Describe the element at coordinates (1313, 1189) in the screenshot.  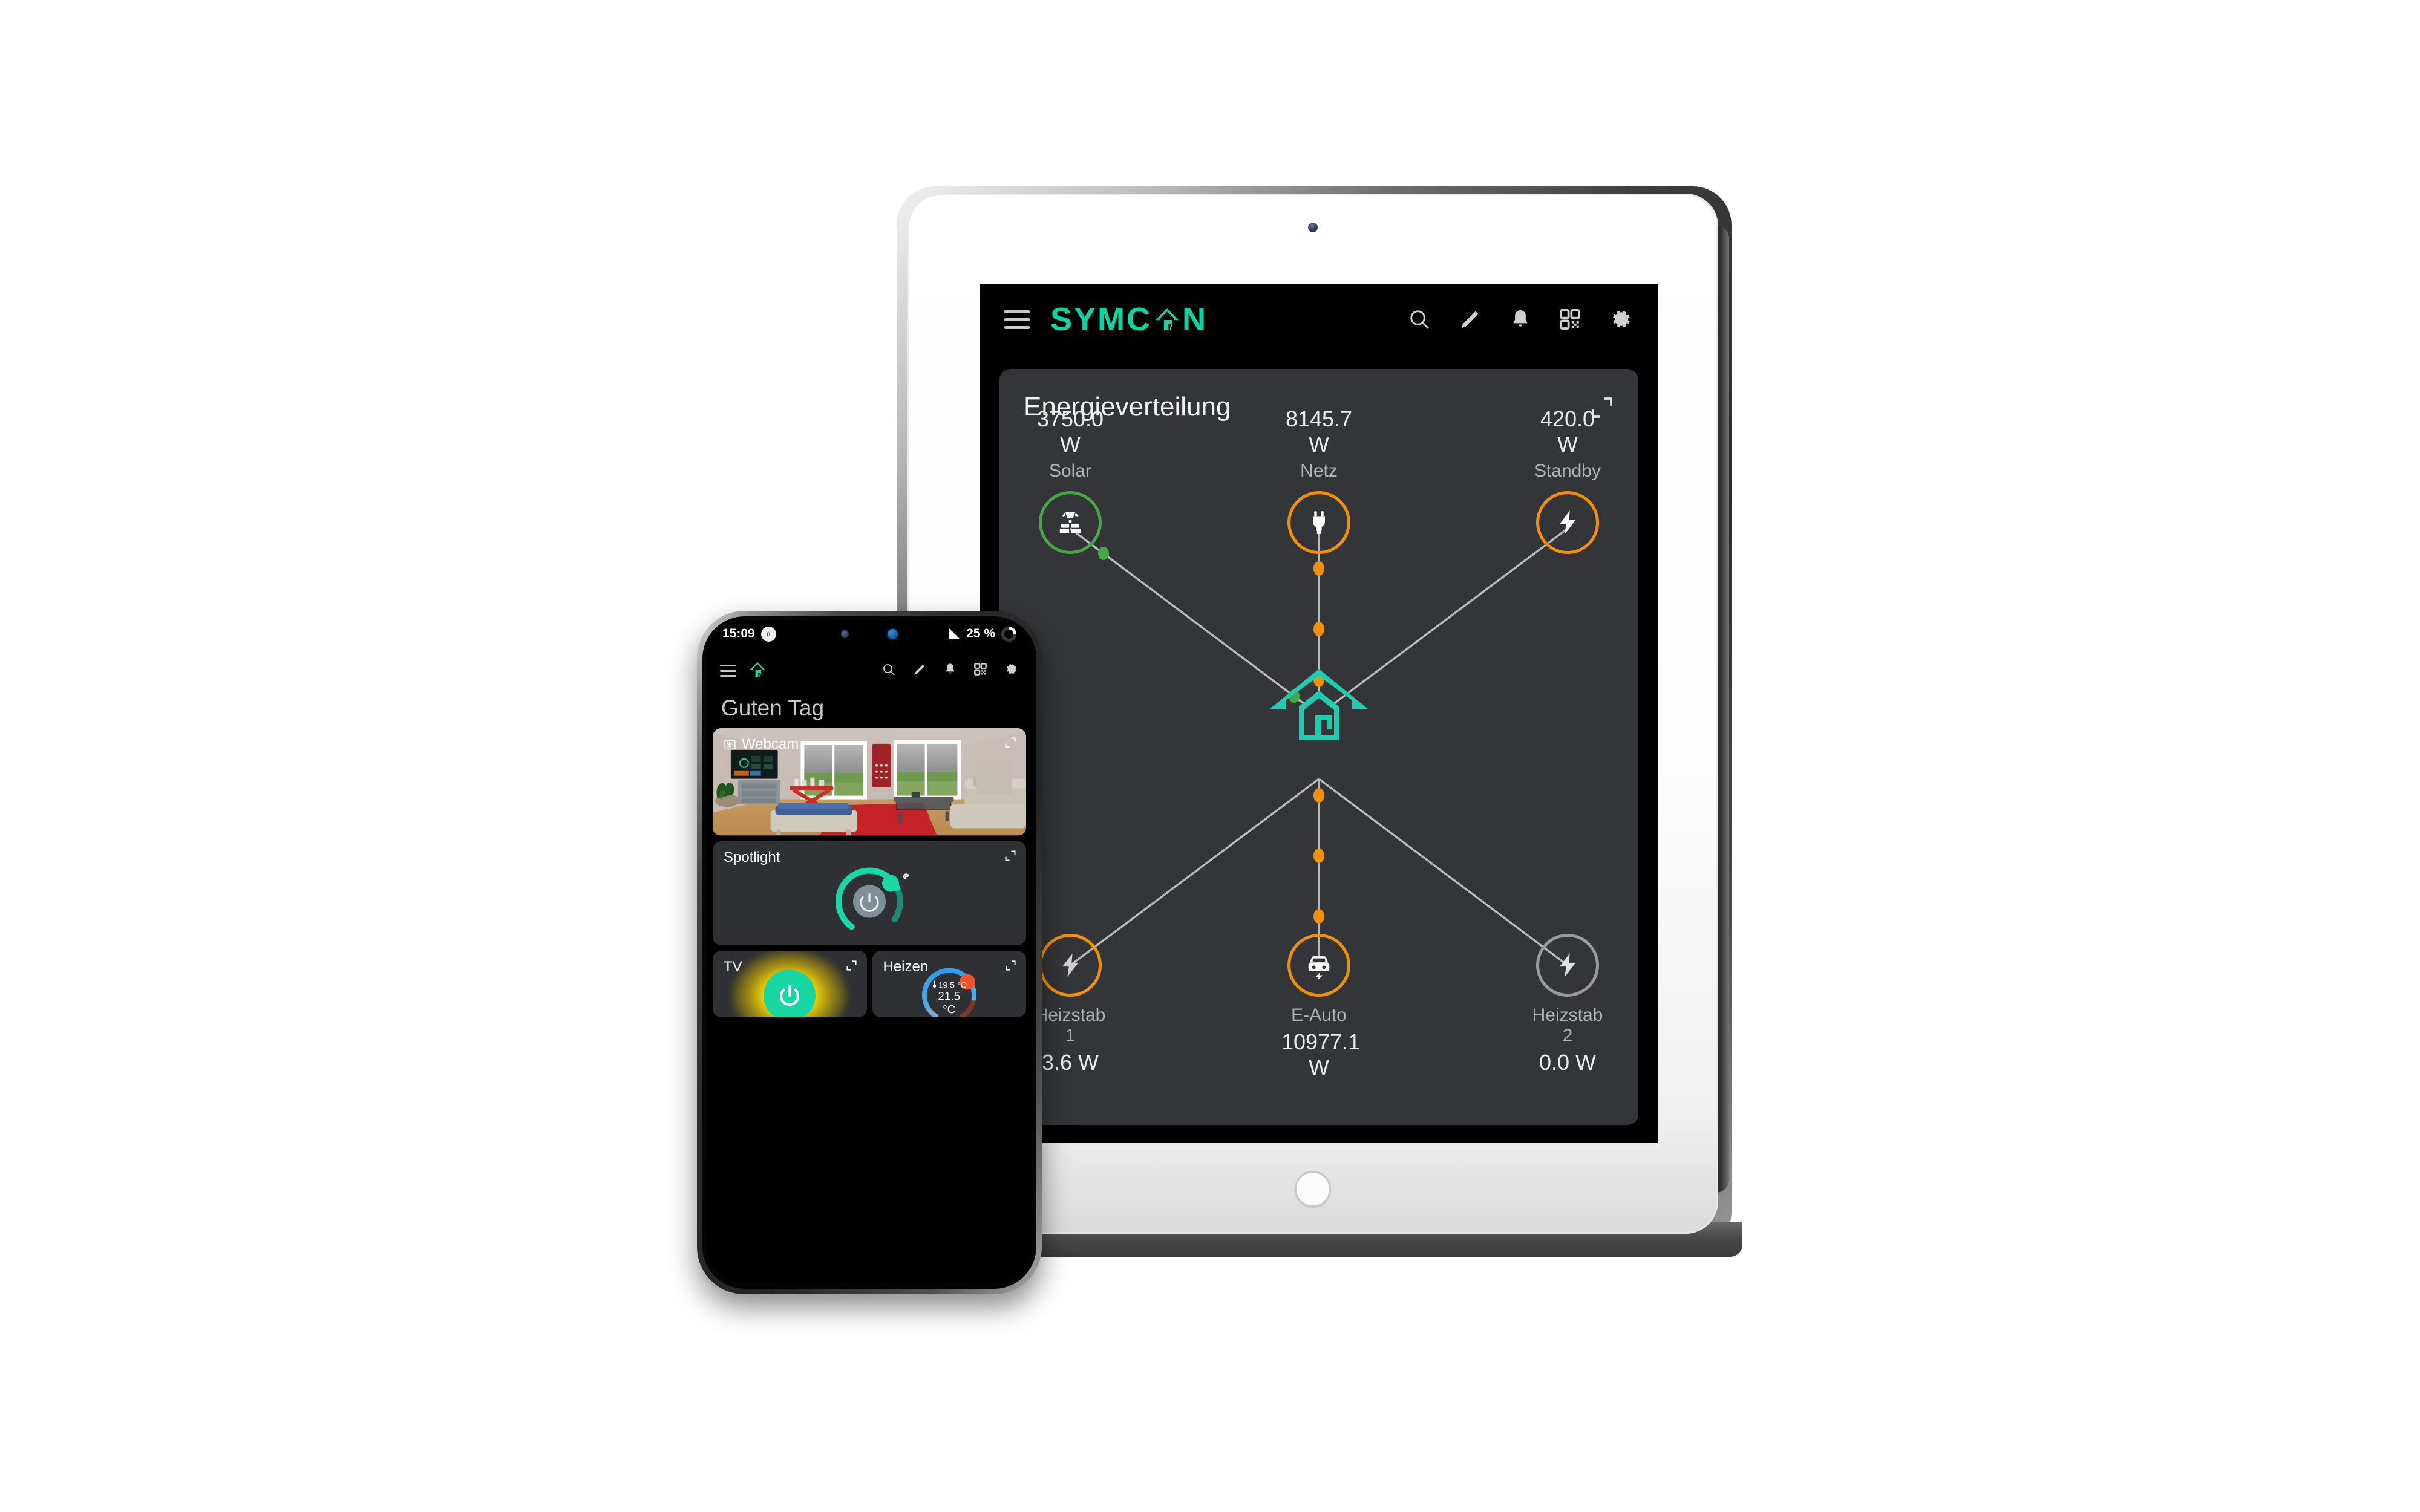
I see `tablet-home-button` at that location.